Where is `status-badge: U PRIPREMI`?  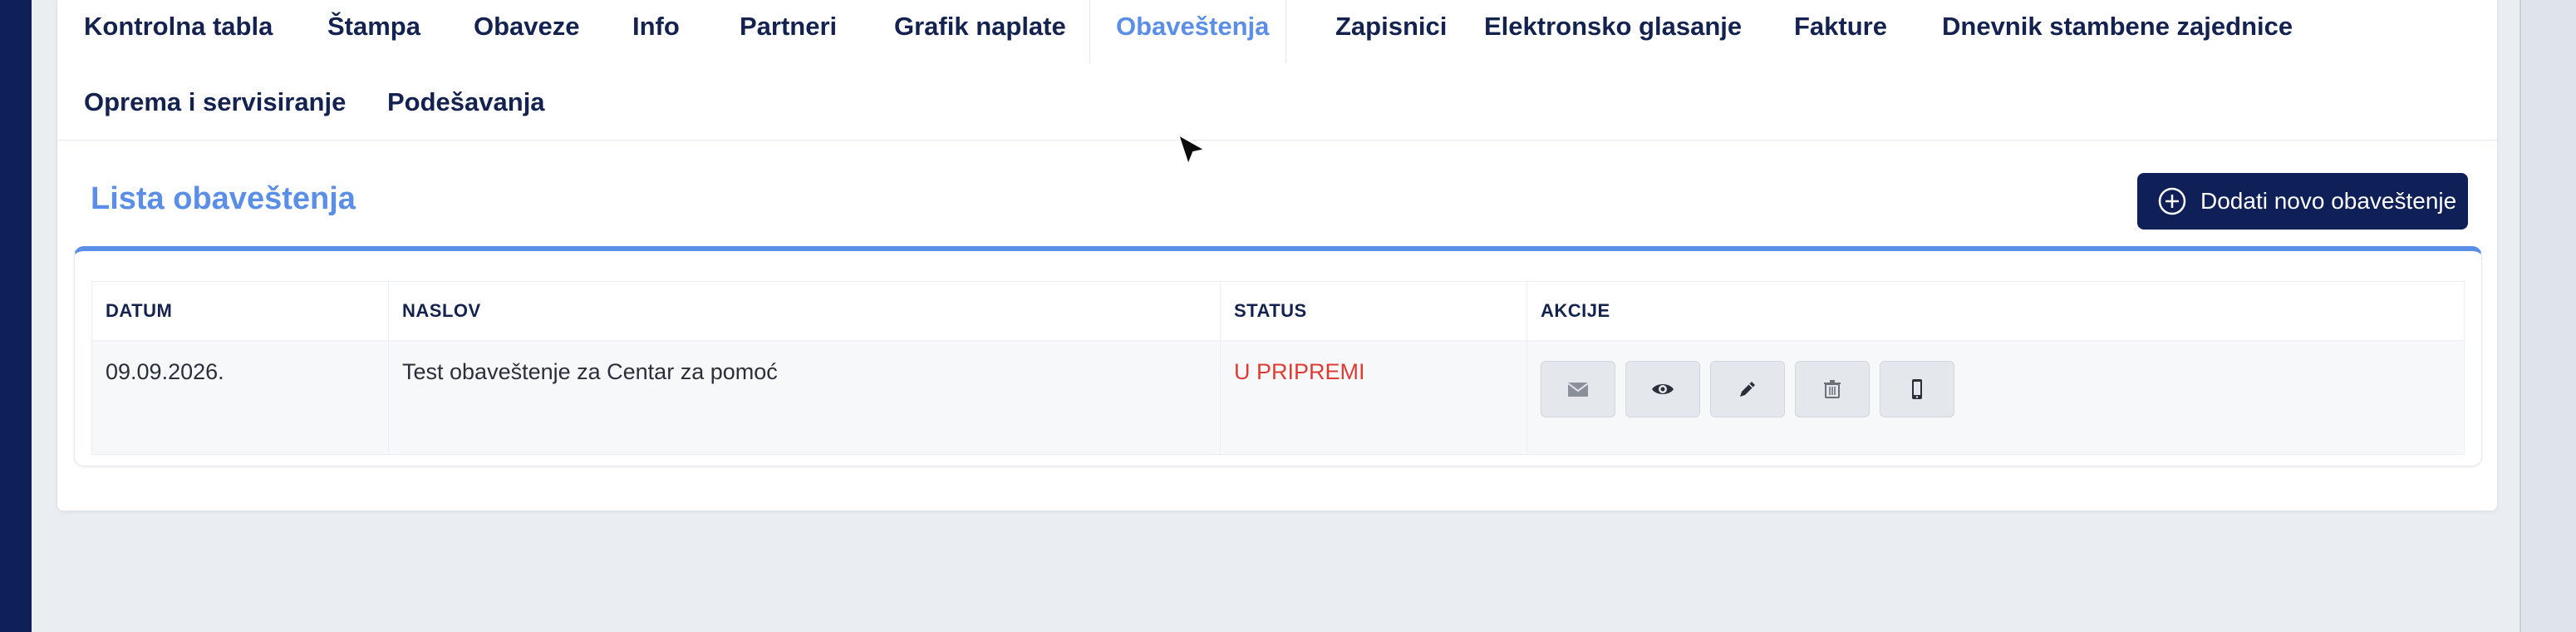 status-badge: U PRIPREMI is located at coordinates (1373, 397).